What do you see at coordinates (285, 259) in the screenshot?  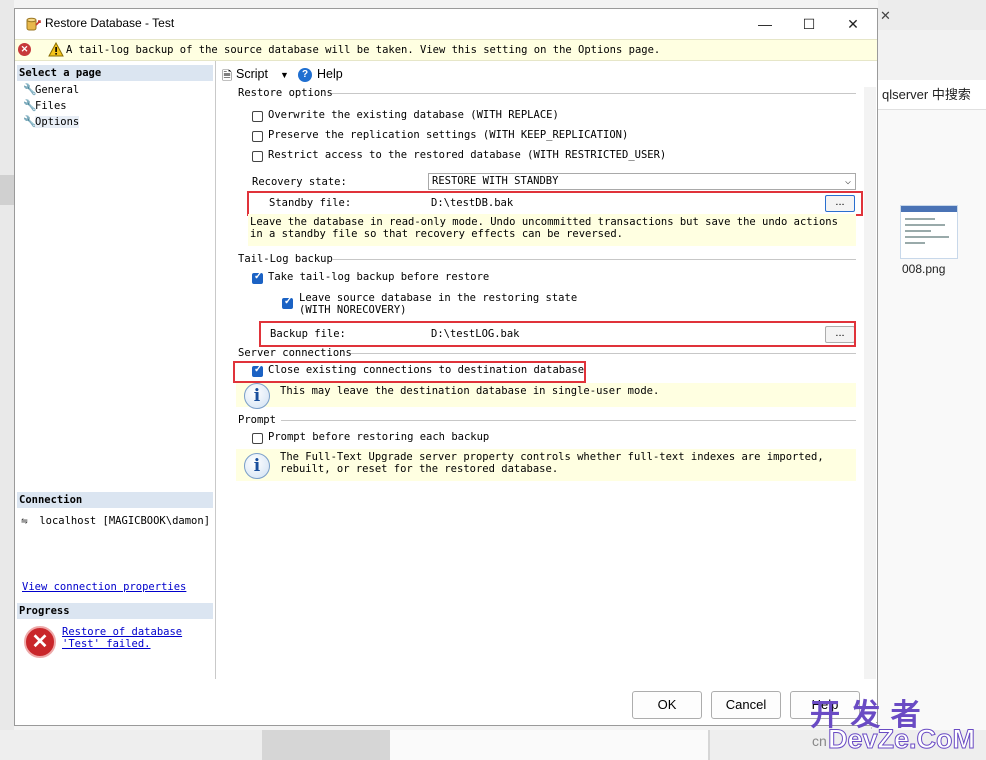 I see `tail-log-header: Tail-Log backup` at bounding box center [285, 259].